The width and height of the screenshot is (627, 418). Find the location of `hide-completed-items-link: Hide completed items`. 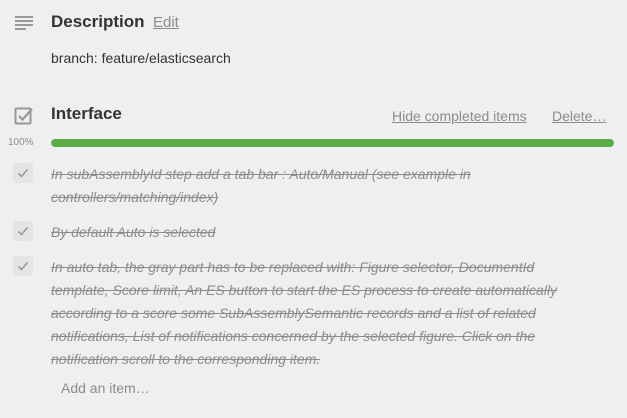

hide-completed-items-link: Hide completed items is located at coordinates (459, 116).